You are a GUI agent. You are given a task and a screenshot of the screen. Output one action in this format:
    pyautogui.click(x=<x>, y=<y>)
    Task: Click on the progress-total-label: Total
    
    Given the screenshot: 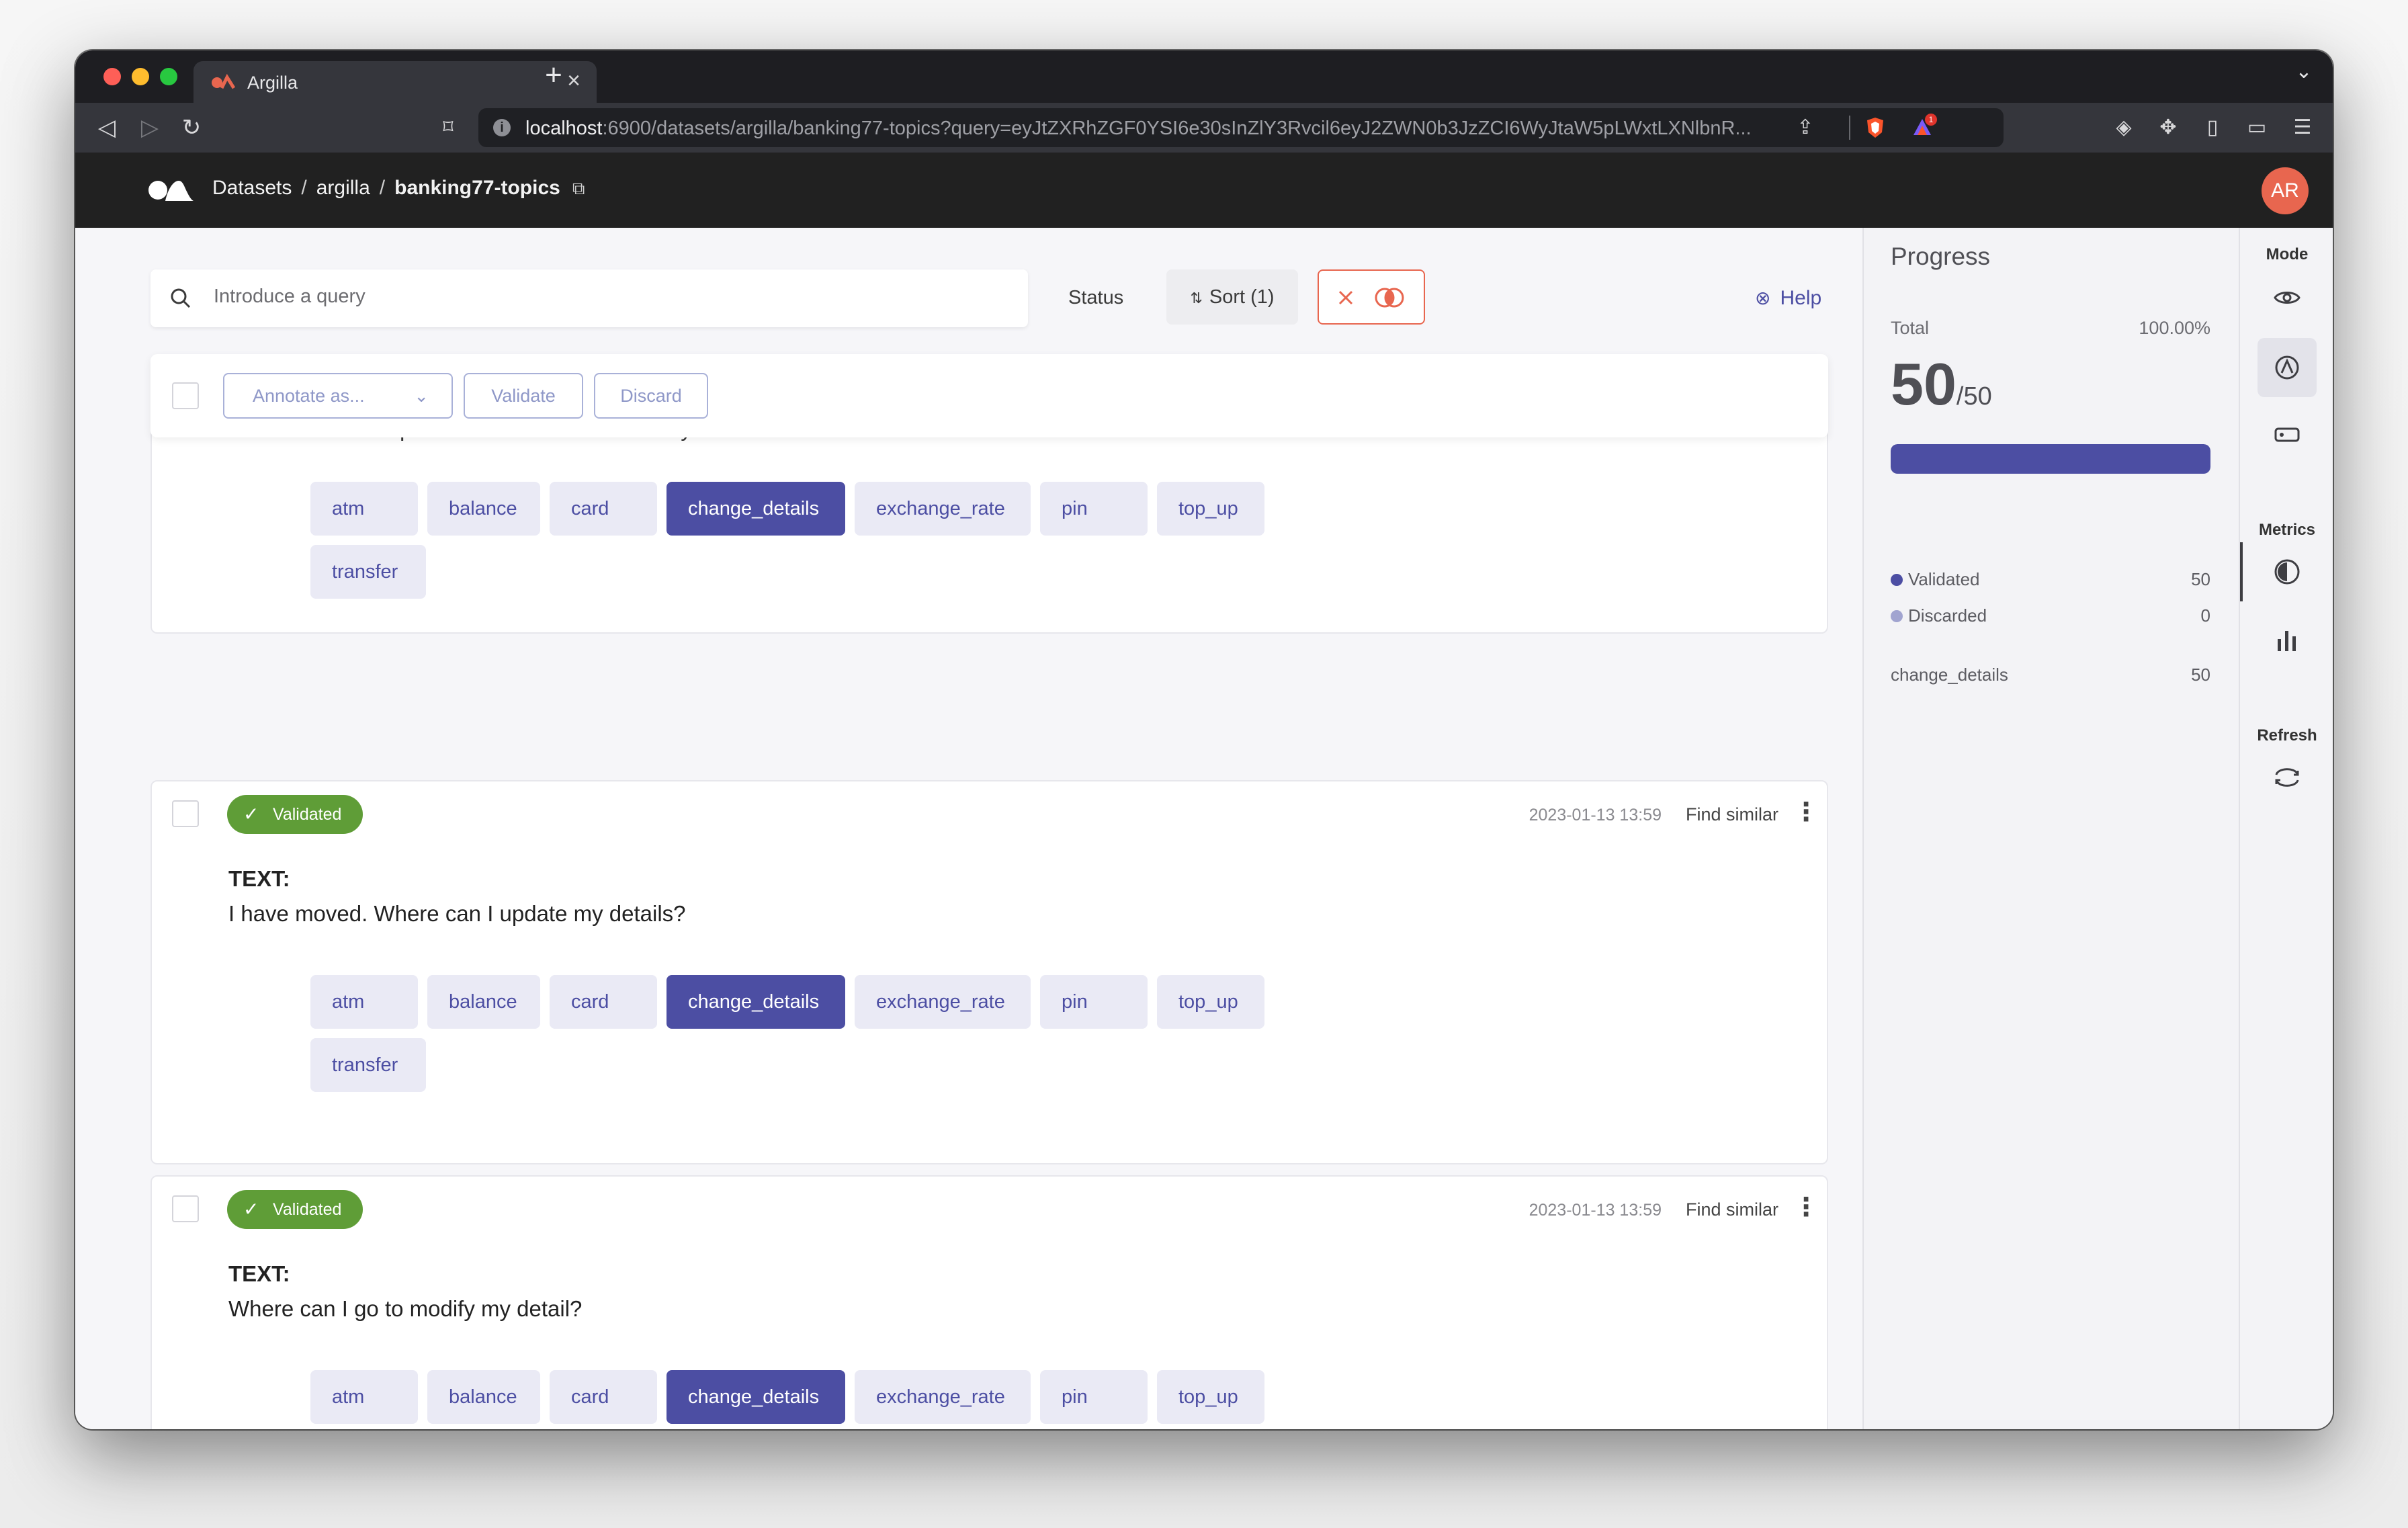 What is the action you would take?
    pyautogui.click(x=1910, y=328)
    